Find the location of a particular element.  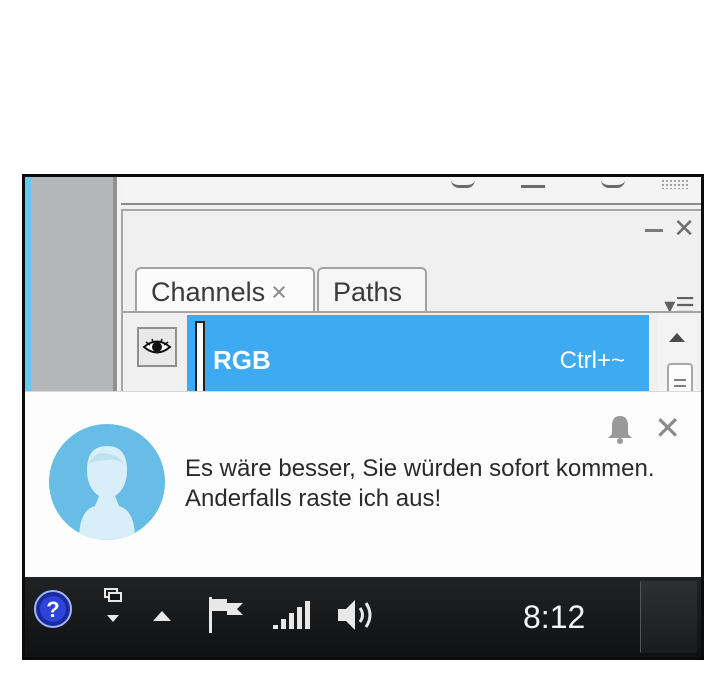

scroll-up-icon is located at coordinates (677, 337).